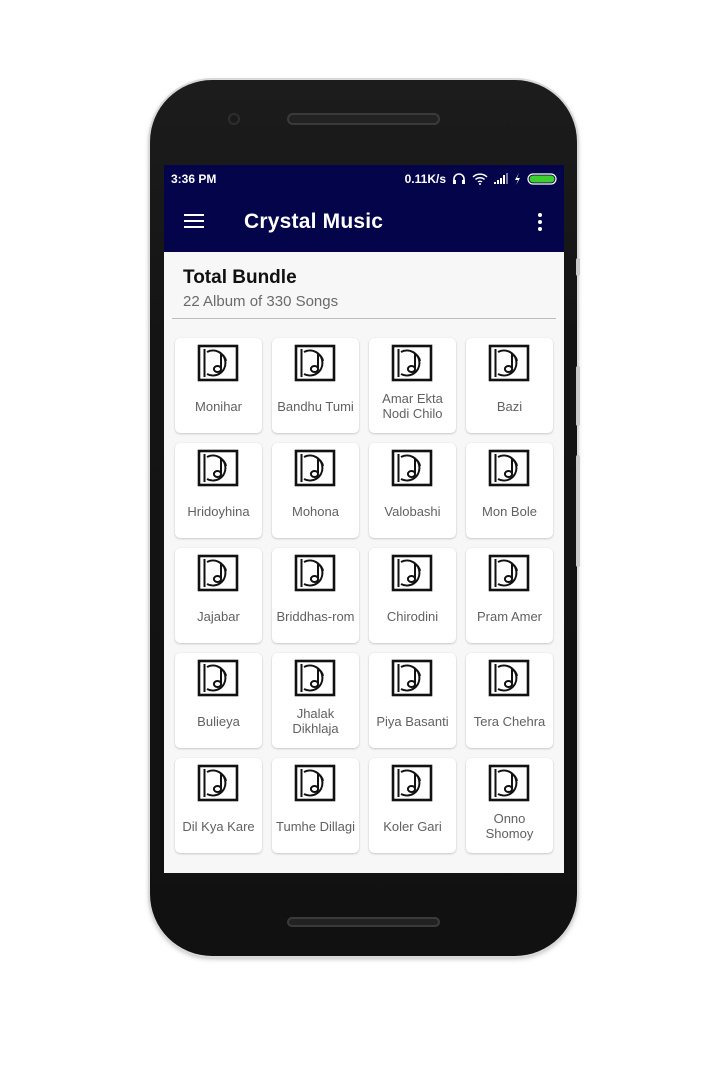 This screenshot has height=1080, width=720. What do you see at coordinates (315, 511) in the screenshot?
I see `album-label: Mohona` at bounding box center [315, 511].